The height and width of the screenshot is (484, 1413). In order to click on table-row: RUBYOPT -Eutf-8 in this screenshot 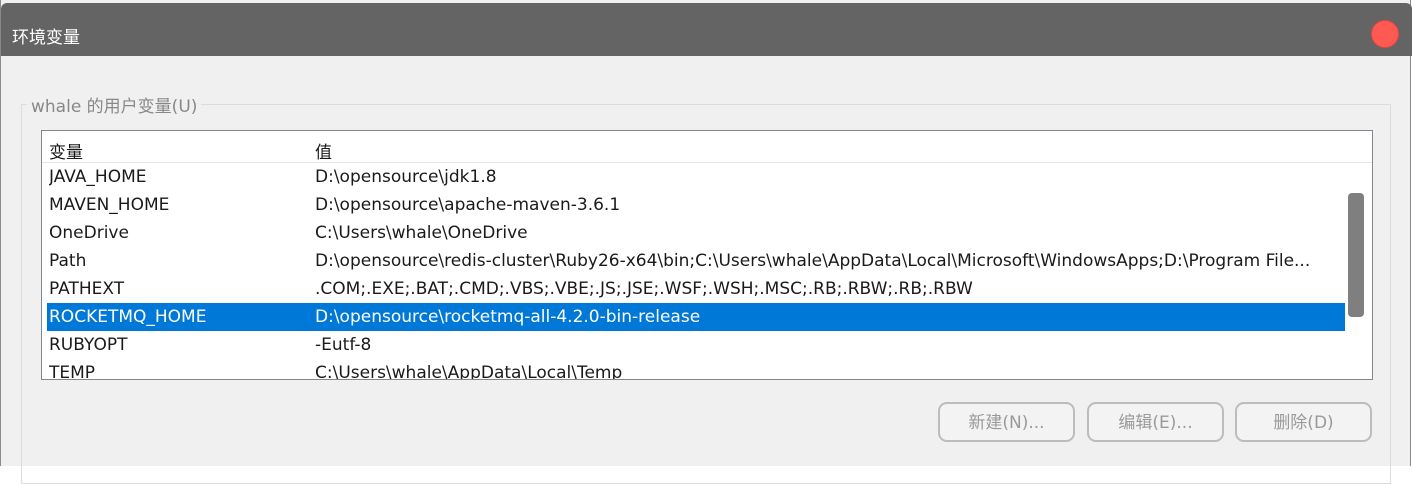, I will do `click(693, 345)`.